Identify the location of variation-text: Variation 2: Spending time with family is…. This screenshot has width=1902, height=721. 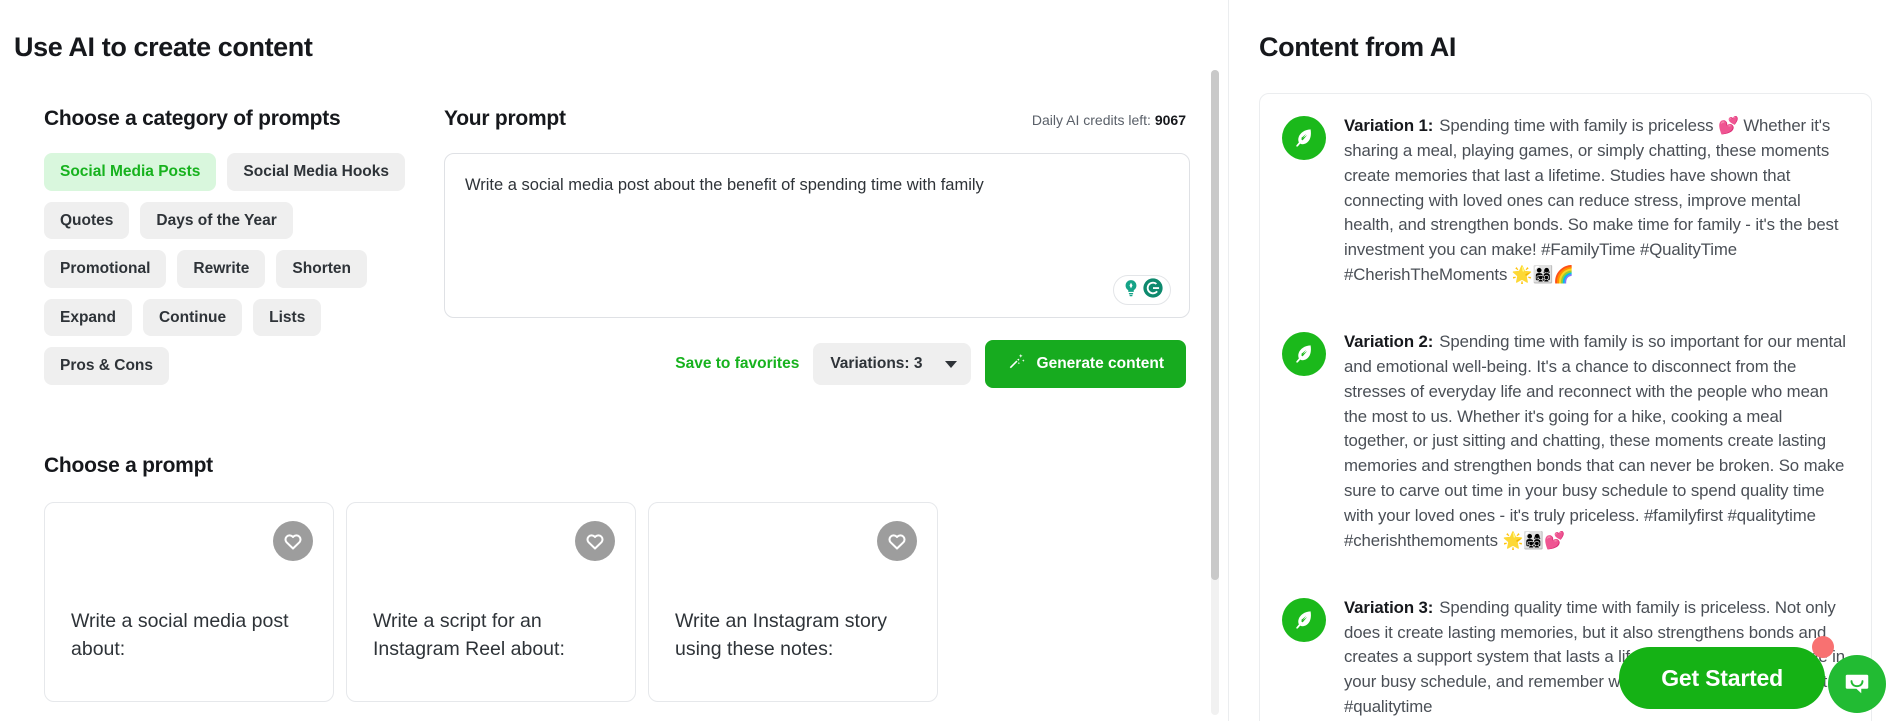
(1596, 442).